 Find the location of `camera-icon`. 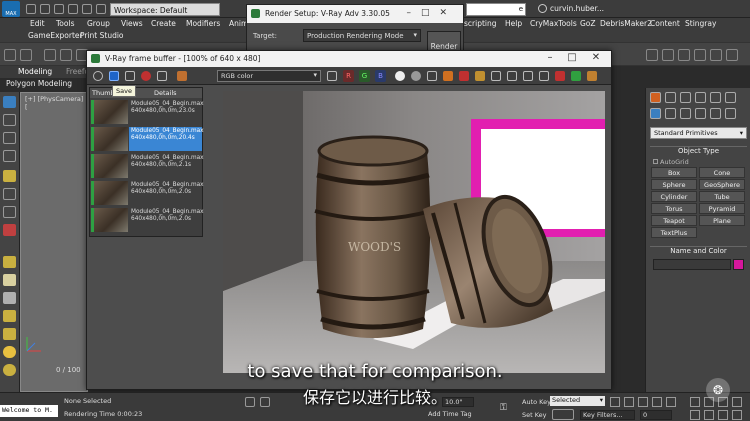

camera-icon is located at coordinates (9, 194).